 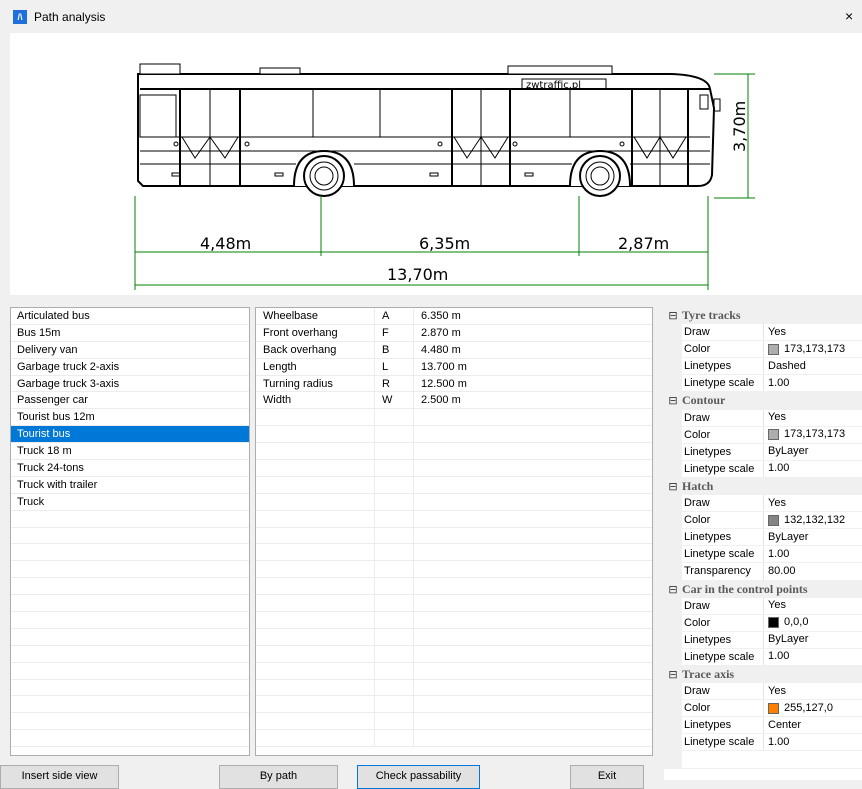 I want to click on property-section-header: ⊟ Trace axis, so click(x=763, y=674).